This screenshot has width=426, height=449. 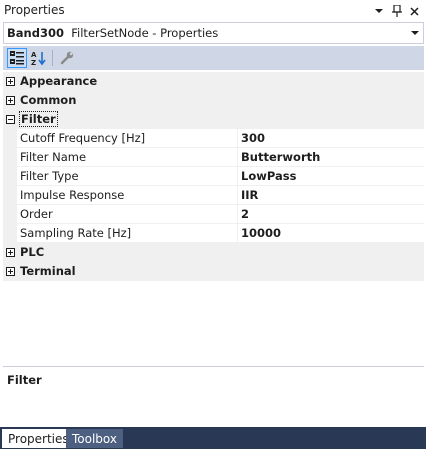 What do you see at coordinates (34, 55) in the screenshot?
I see `svg-text: A` at bounding box center [34, 55].